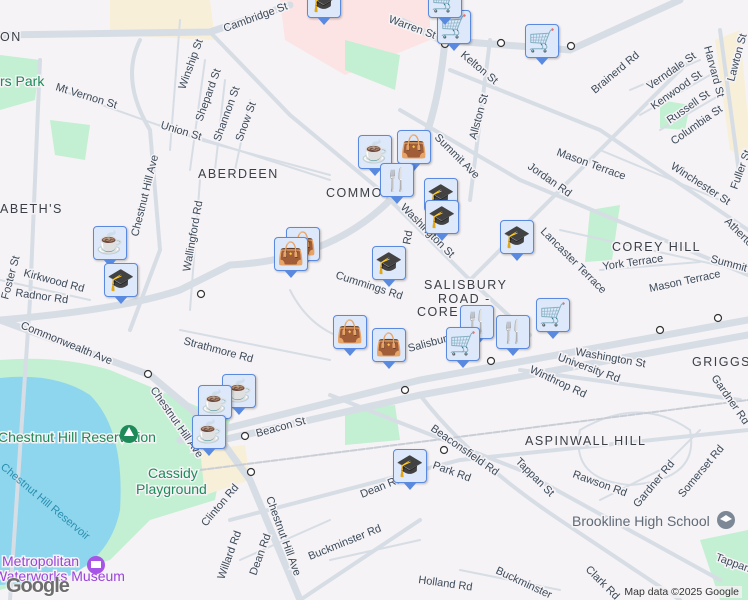 This screenshot has width=748, height=600. What do you see at coordinates (656, 247) in the screenshot?
I see `neighborhood-label: COREY HILL` at bounding box center [656, 247].